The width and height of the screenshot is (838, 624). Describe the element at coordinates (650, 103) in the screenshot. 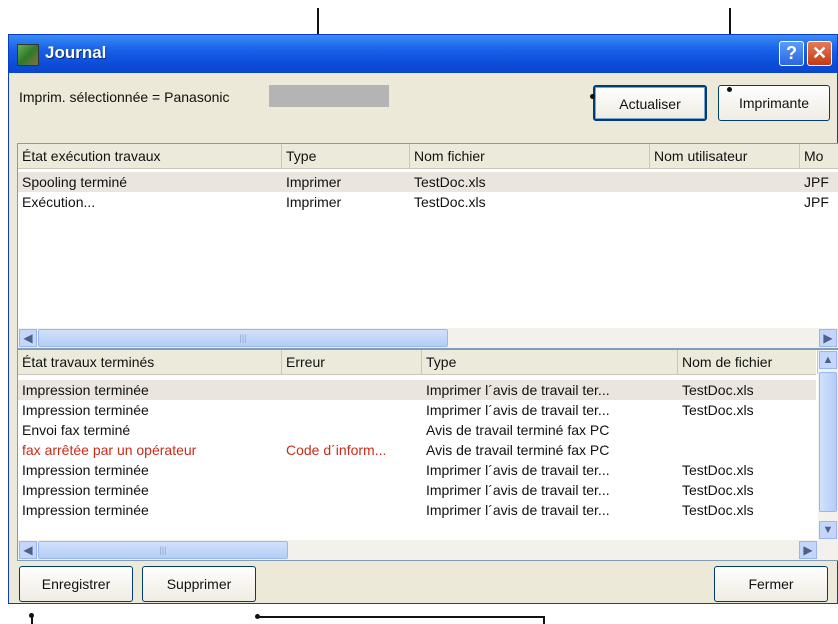

I see `refresh-button: Actualiser` at that location.